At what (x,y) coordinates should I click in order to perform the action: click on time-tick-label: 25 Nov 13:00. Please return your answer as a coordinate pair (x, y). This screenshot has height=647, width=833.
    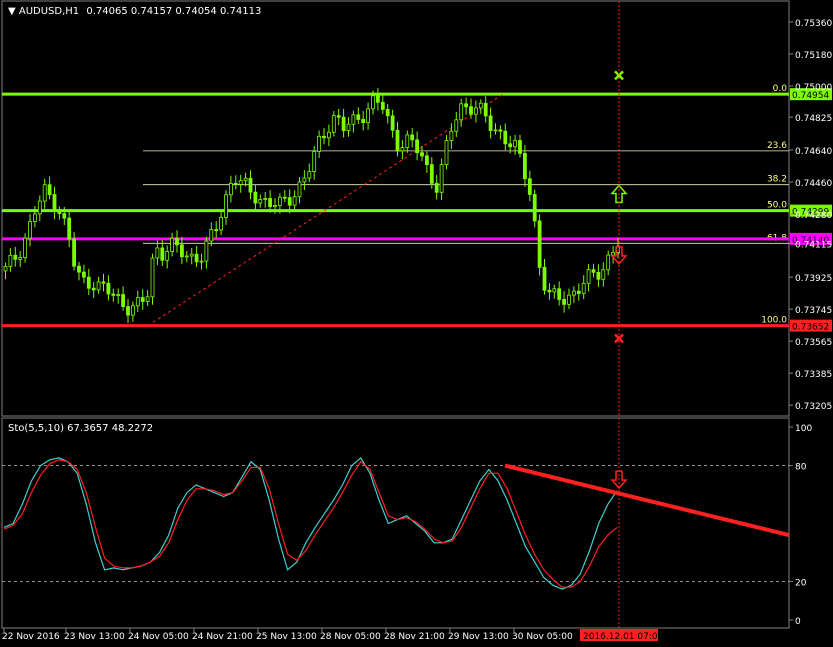
    Looking at the image, I should click on (286, 637).